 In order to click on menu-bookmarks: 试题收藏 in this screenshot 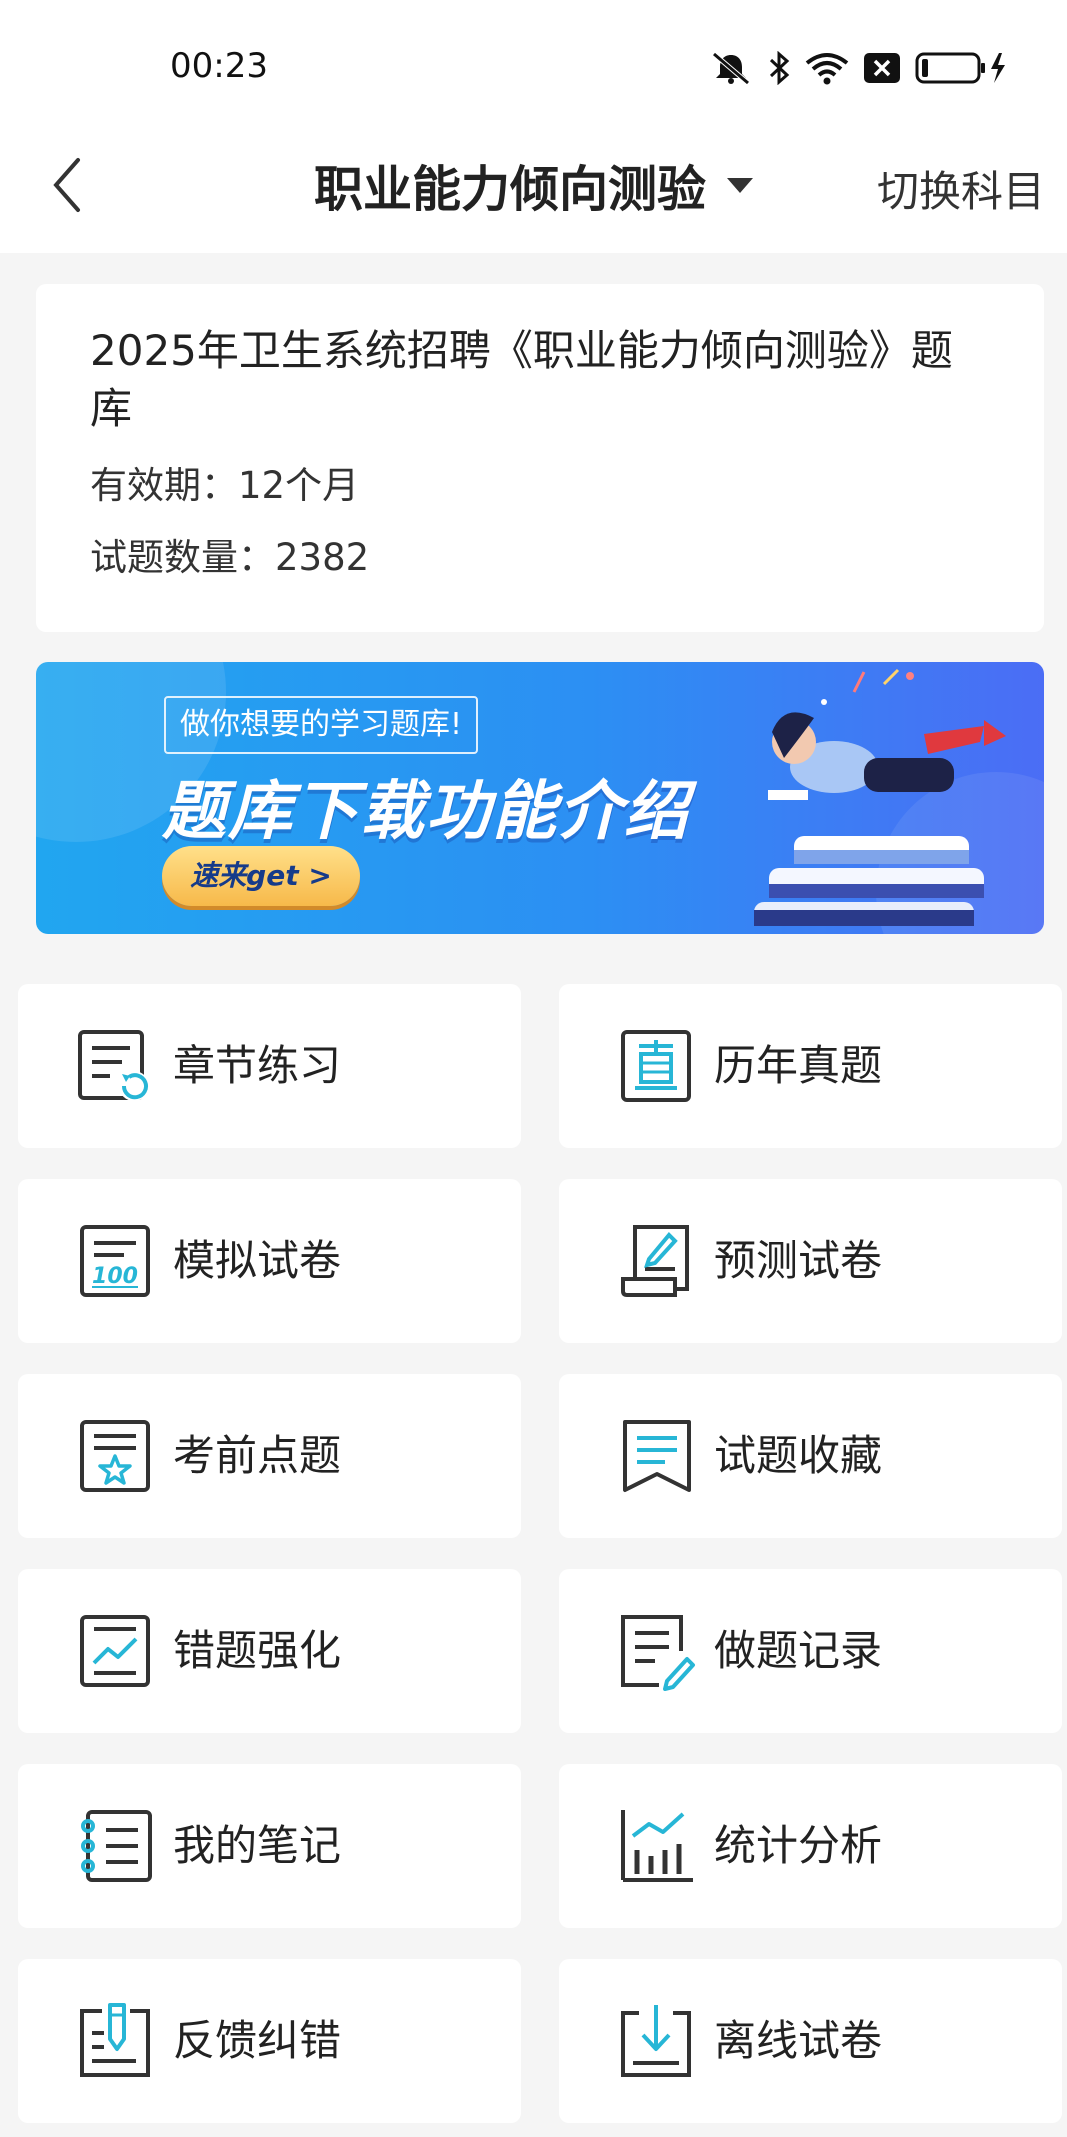, I will do `click(810, 1456)`.